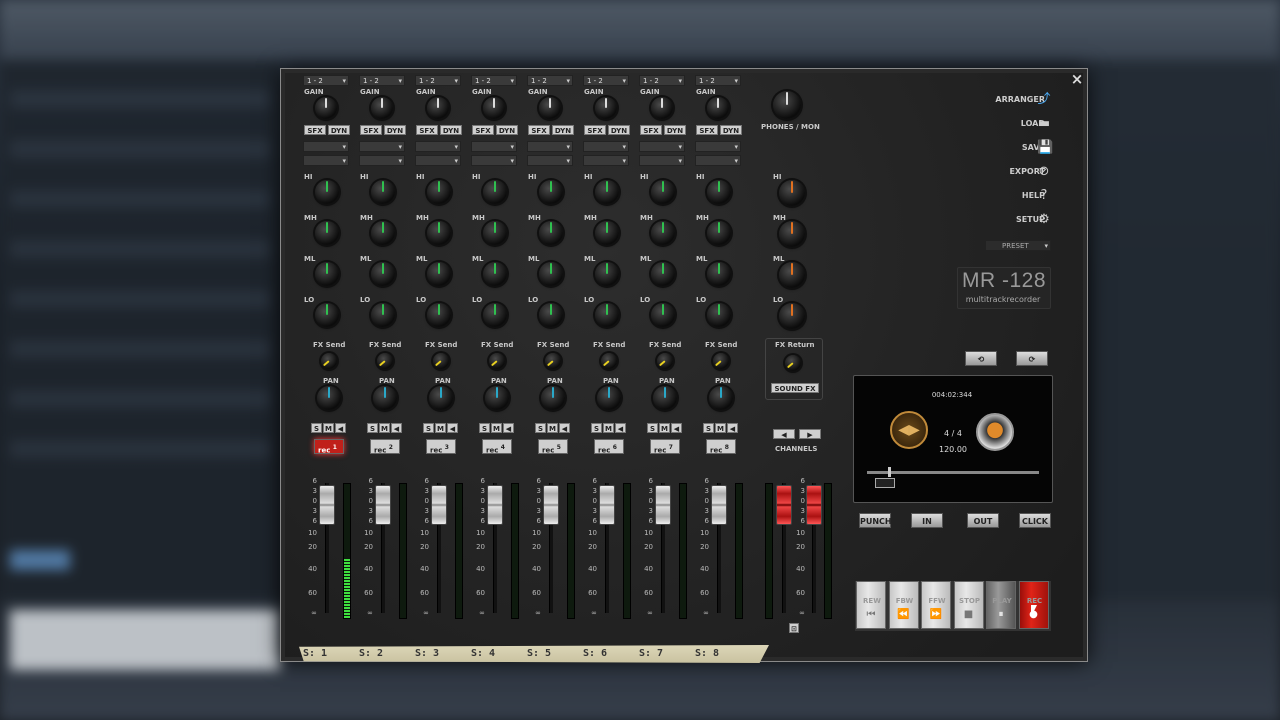 The width and height of the screenshot is (1280, 720). Describe the element at coordinates (676, 428) in the screenshot. I see `phase-button-7: ◀` at that location.